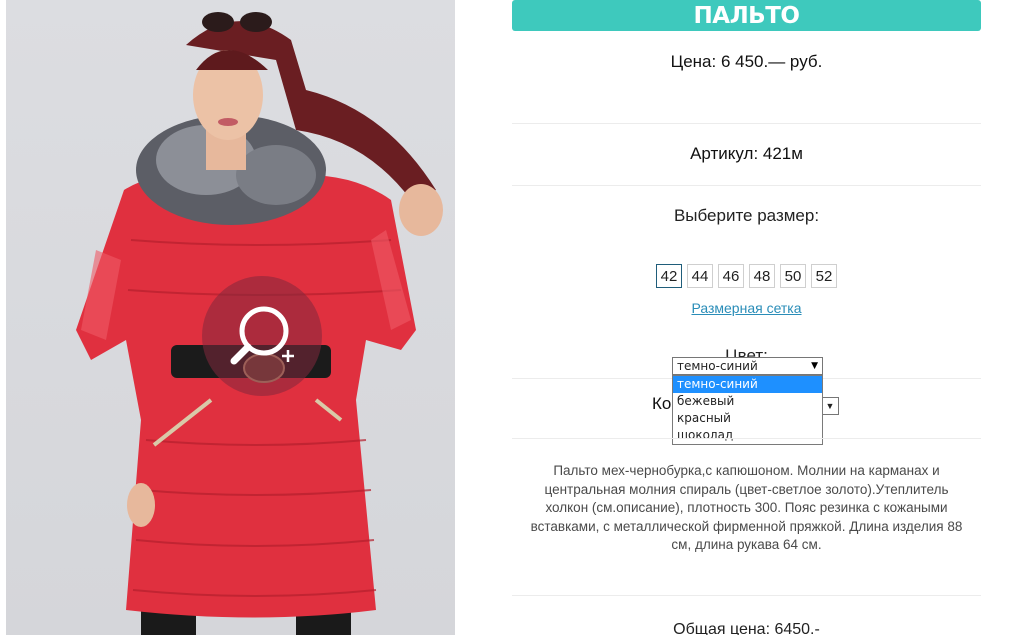  What do you see at coordinates (746, 215) in the screenshot?
I see `size-label: Выберите размер:` at bounding box center [746, 215].